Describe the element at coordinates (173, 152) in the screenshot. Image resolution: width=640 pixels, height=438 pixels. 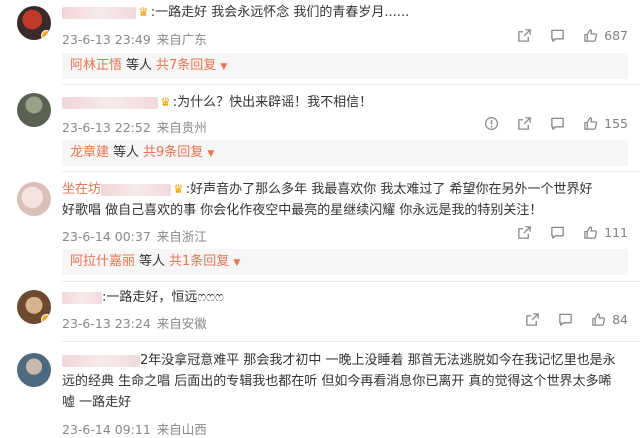
I see `reply-count: 共9条回复` at that location.